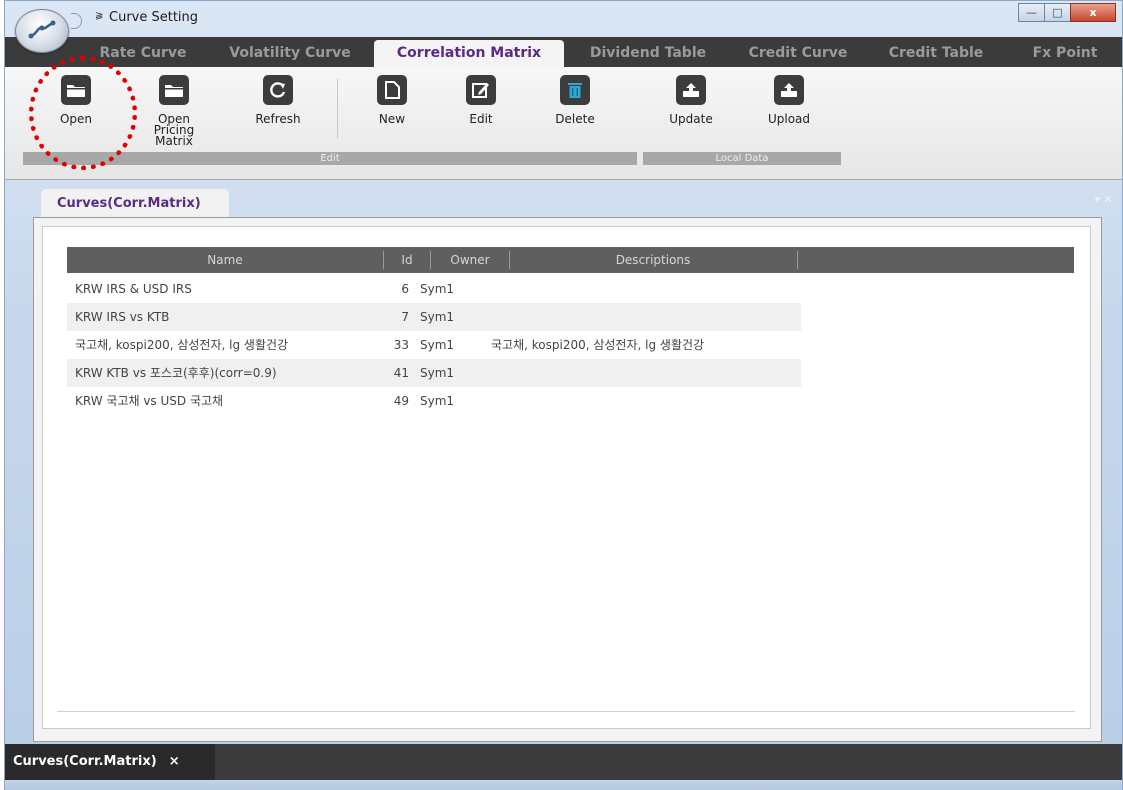 The width and height of the screenshot is (1123, 790). What do you see at coordinates (174, 761) in the screenshot?
I see `close-tab-icon: ×` at bounding box center [174, 761].